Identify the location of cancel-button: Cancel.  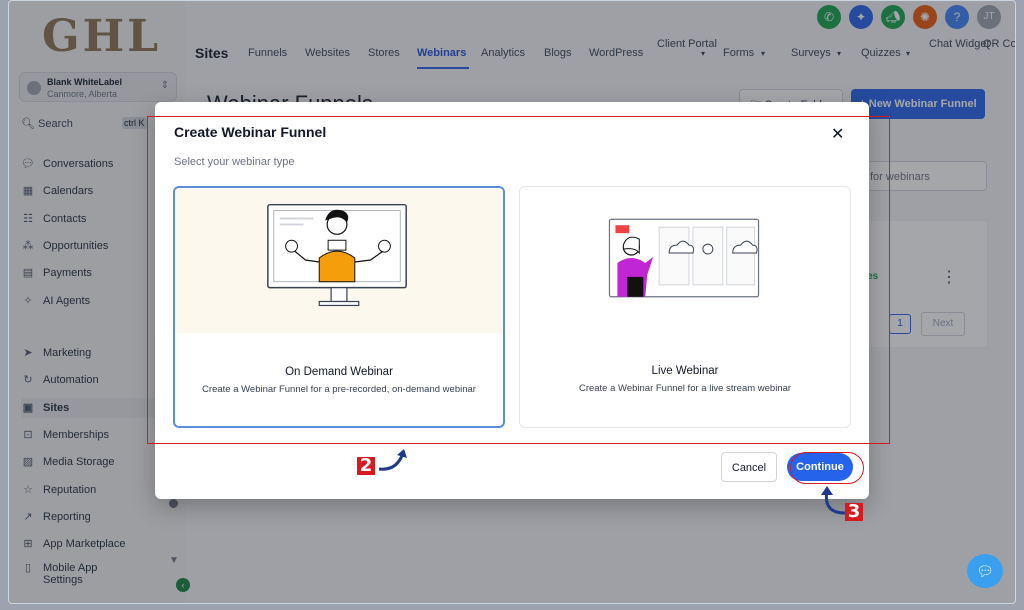
(749, 467).